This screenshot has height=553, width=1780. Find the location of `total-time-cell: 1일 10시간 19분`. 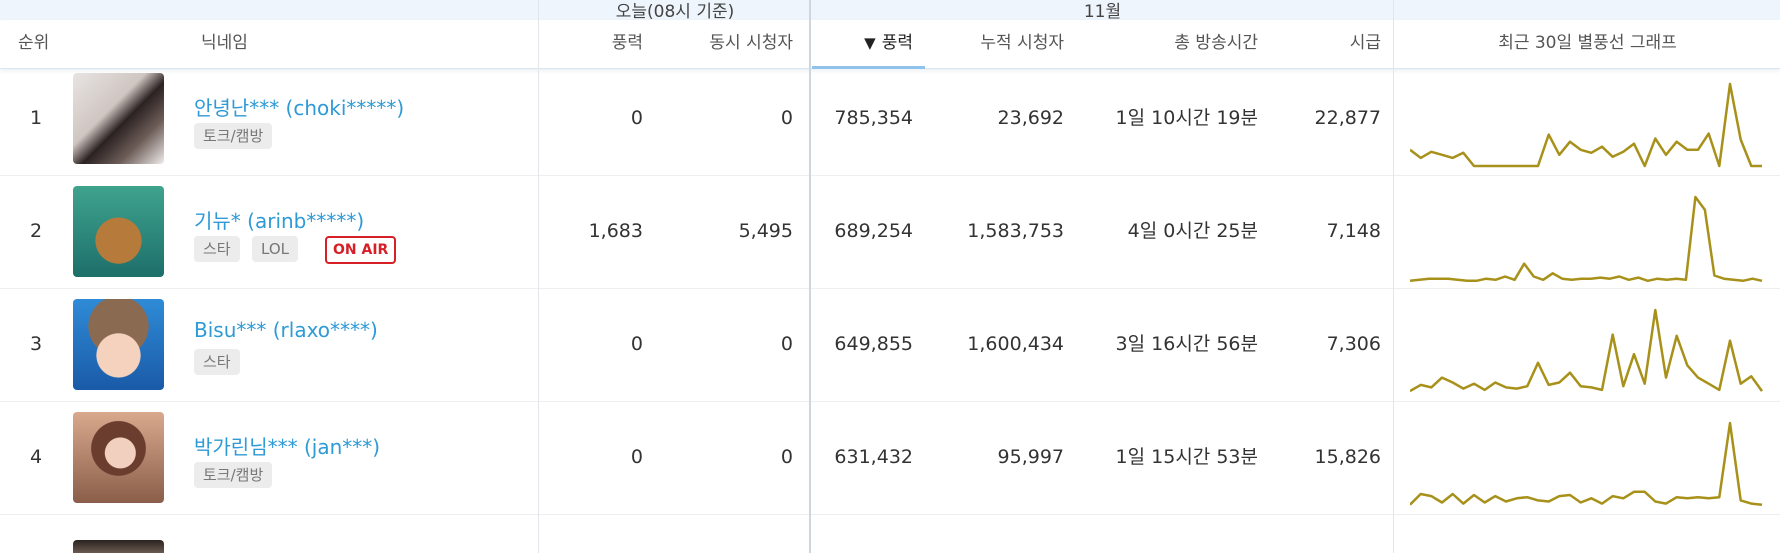

total-time-cell: 1일 10시간 19분 is located at coordinates (1186, 118).